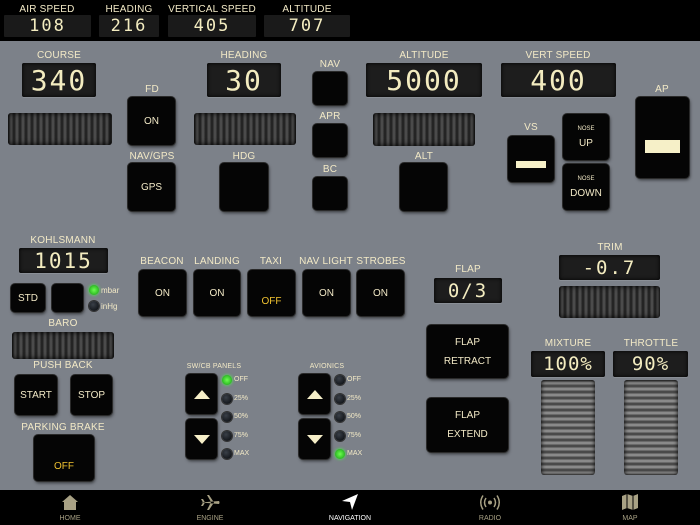 This screenshot has height=525, width=700. Describe the element at coordinates (244, 80) in the screenshot. I see `heading-display: 30` at that location.